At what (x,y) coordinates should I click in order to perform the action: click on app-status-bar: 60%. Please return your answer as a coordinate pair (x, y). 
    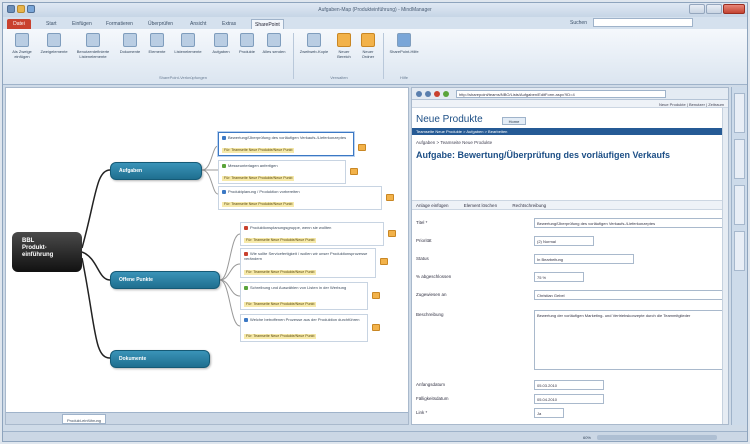
    Looking at the image, I should click on (375, 436).